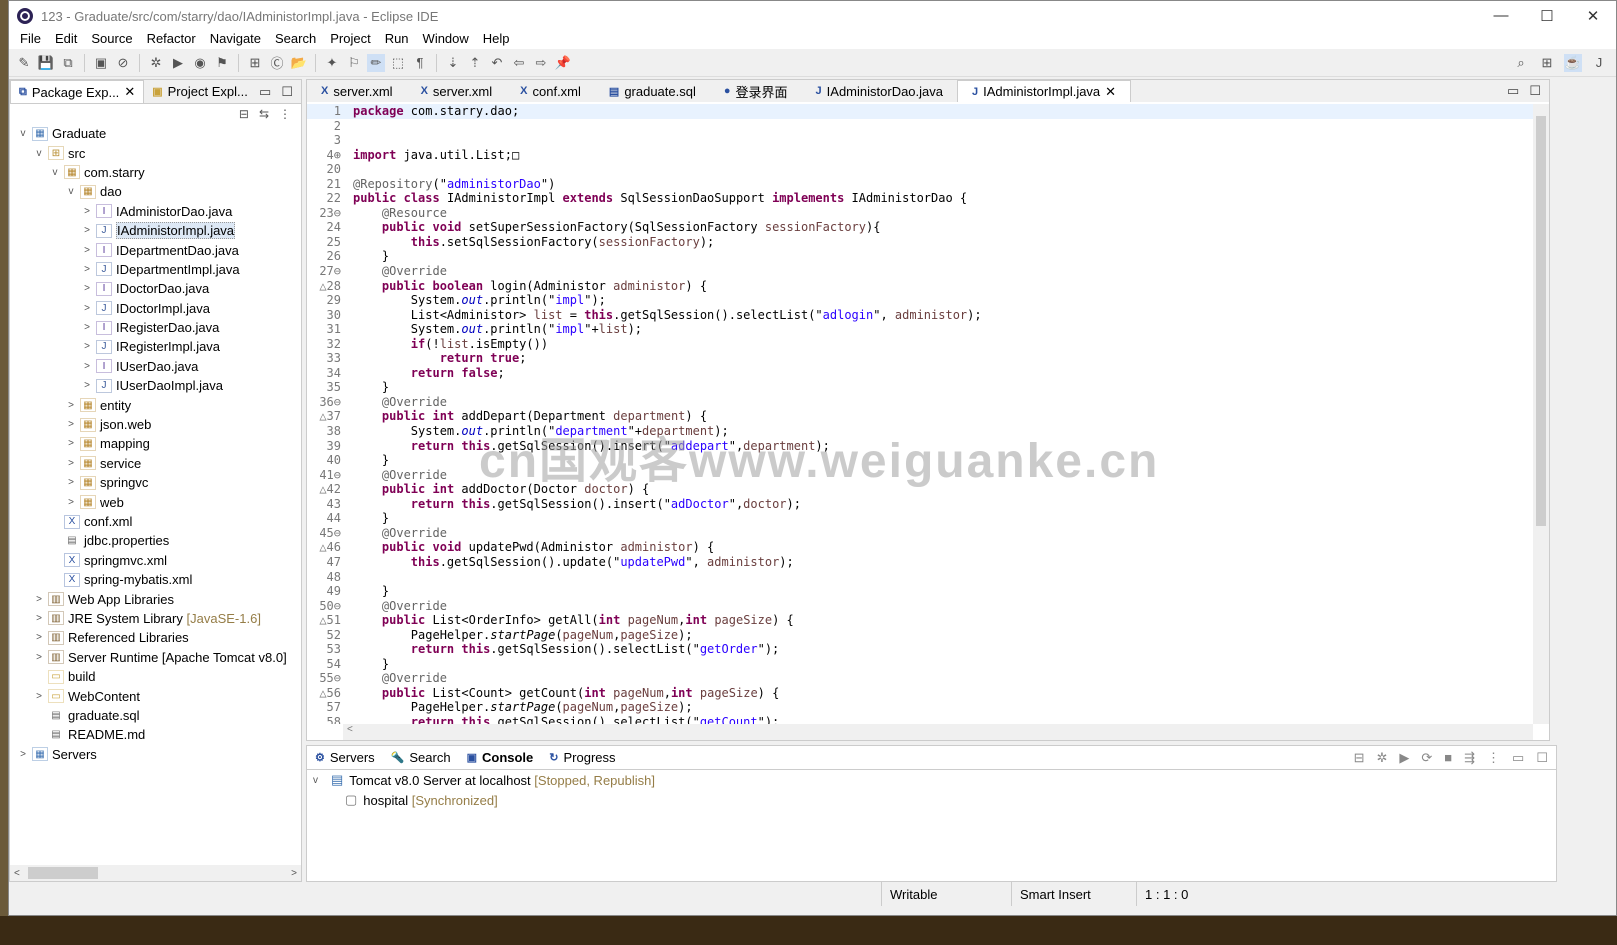 Image resolution: width=1617 pixels, height=945 pixels. I want to click on menu-run: Run, so click(397, 40).